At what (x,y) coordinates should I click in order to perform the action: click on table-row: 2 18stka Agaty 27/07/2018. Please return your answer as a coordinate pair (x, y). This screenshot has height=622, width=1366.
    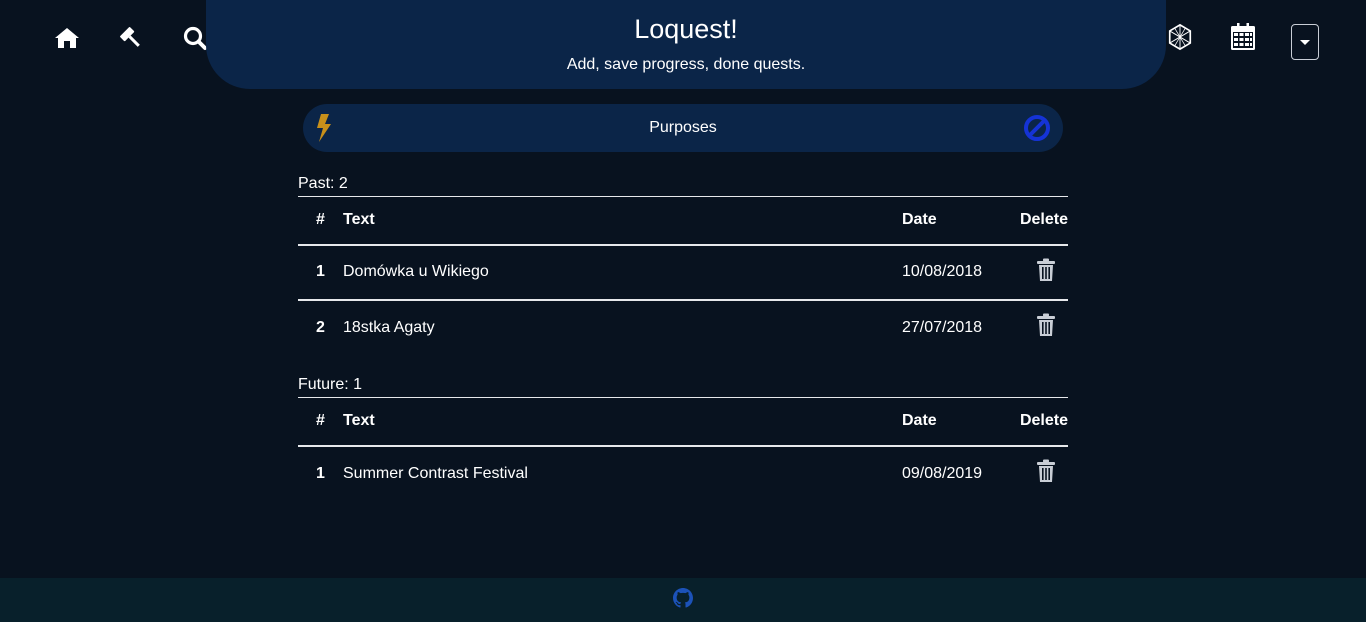
    Looking at the image, I should click on (683, 327).